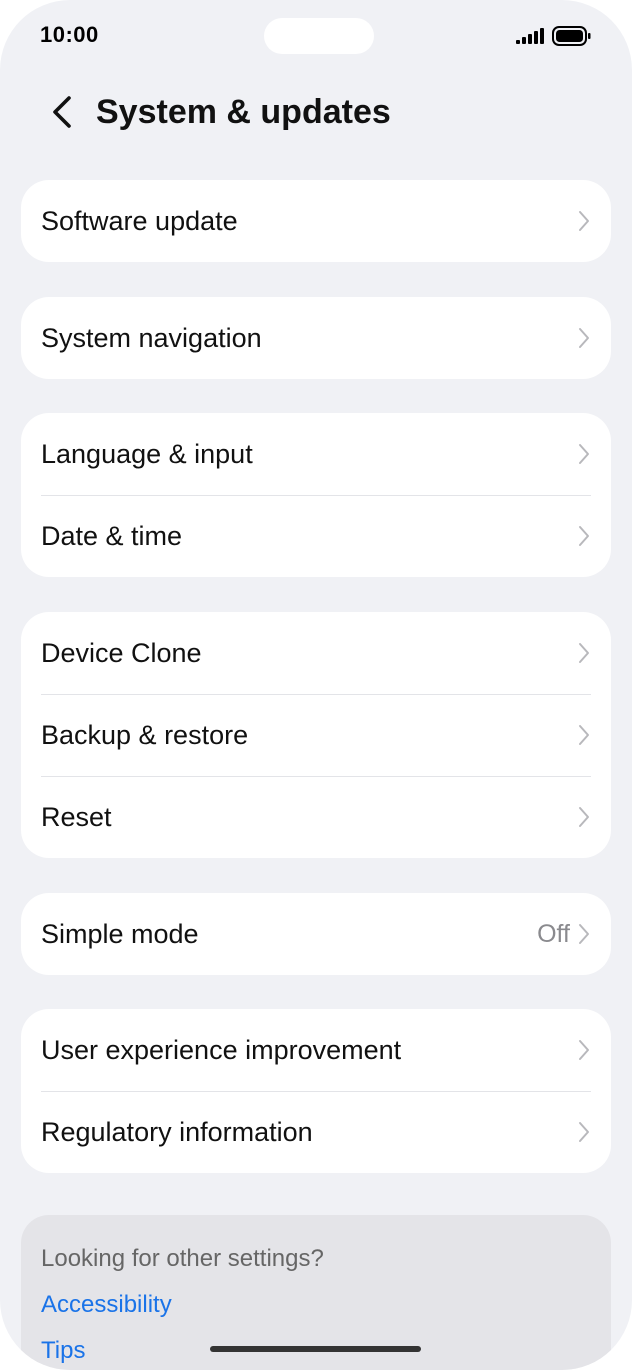 The image size is (632, 1370). I want to click on signal-icon, so click(530, 36).